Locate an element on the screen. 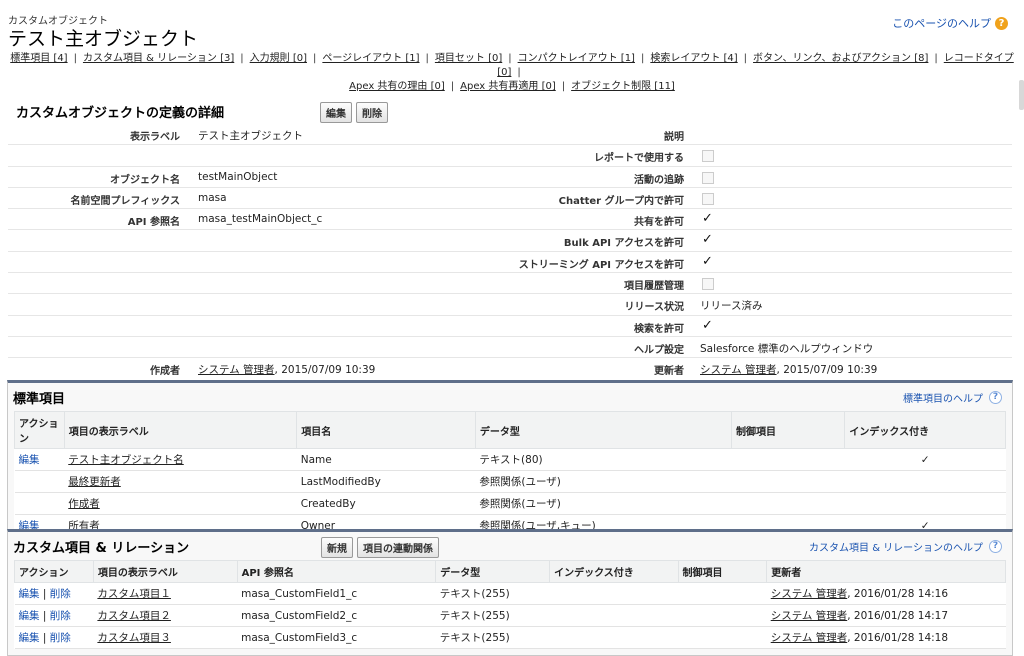 The image size is (1024, 656). field-label-cell: カスタム項目３ is located at coordinates (165, 637).